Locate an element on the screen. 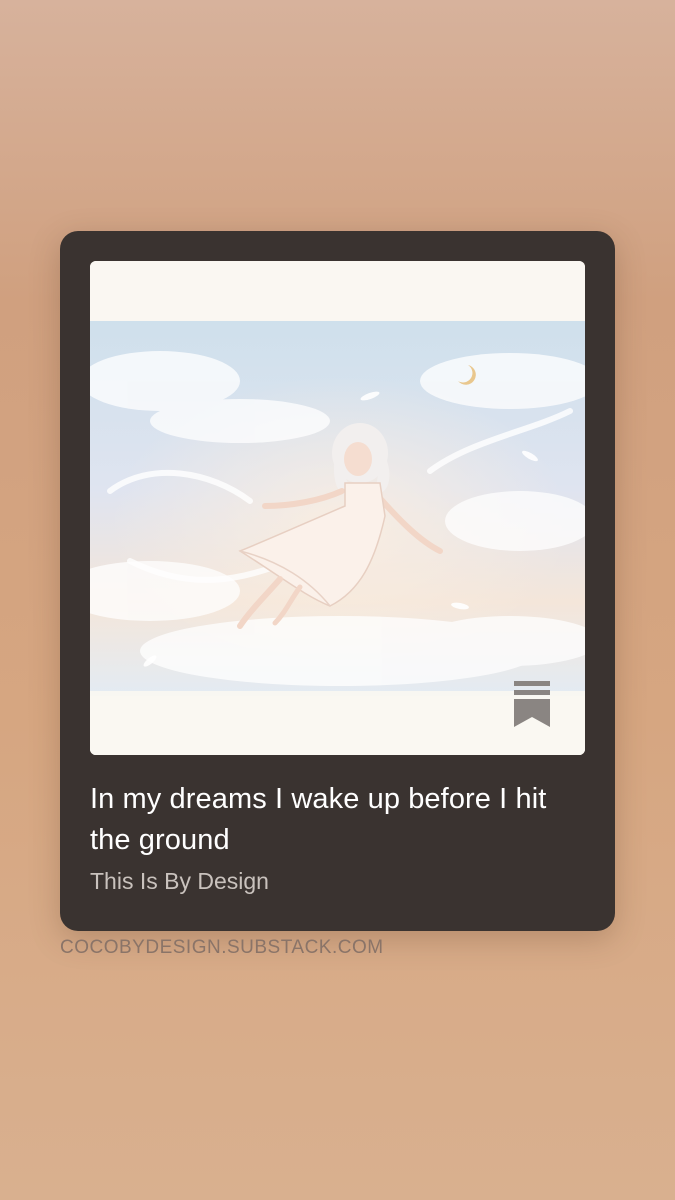 This screenshot has width=675, height=1200. source-domain: COCOBYDESIGN.SUBSTACK.COM is located at coordinates (222, 947).